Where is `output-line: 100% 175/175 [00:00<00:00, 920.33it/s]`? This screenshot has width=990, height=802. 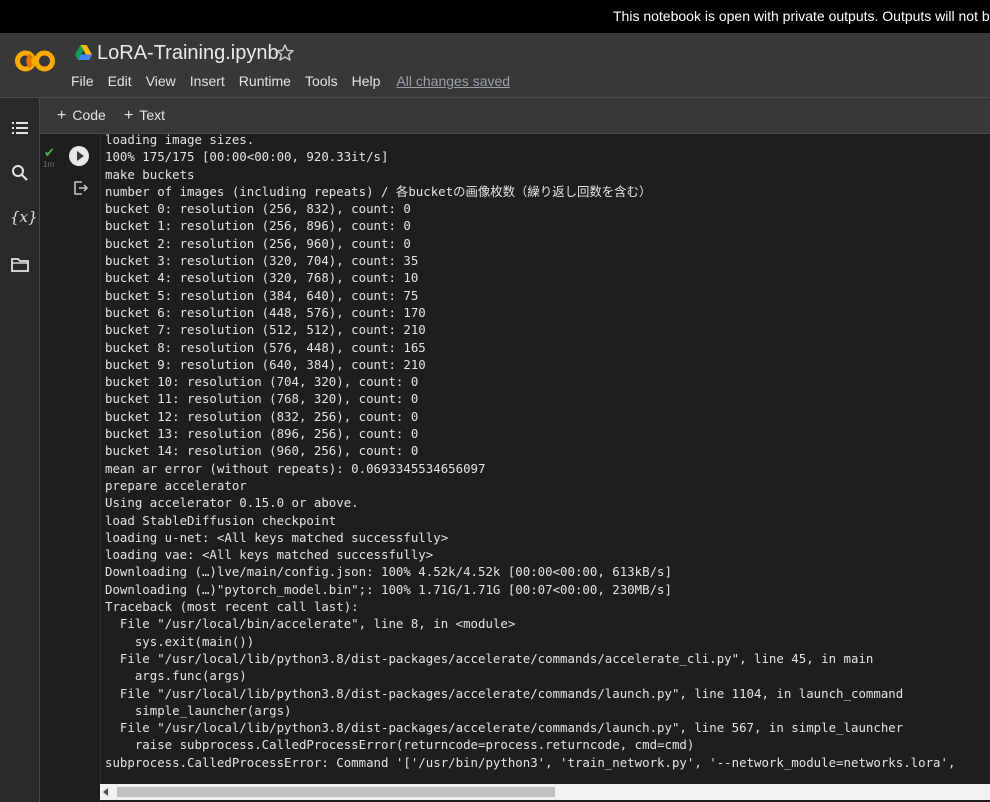 output-line: 100% 175/175 [00:00<00:00, 920.33it/s] is located at coordinates (247, 157).